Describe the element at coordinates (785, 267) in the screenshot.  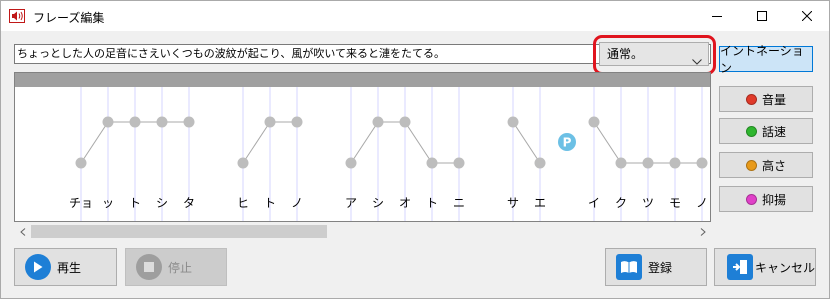
I see `cancel-label: キャンセル` at that location.